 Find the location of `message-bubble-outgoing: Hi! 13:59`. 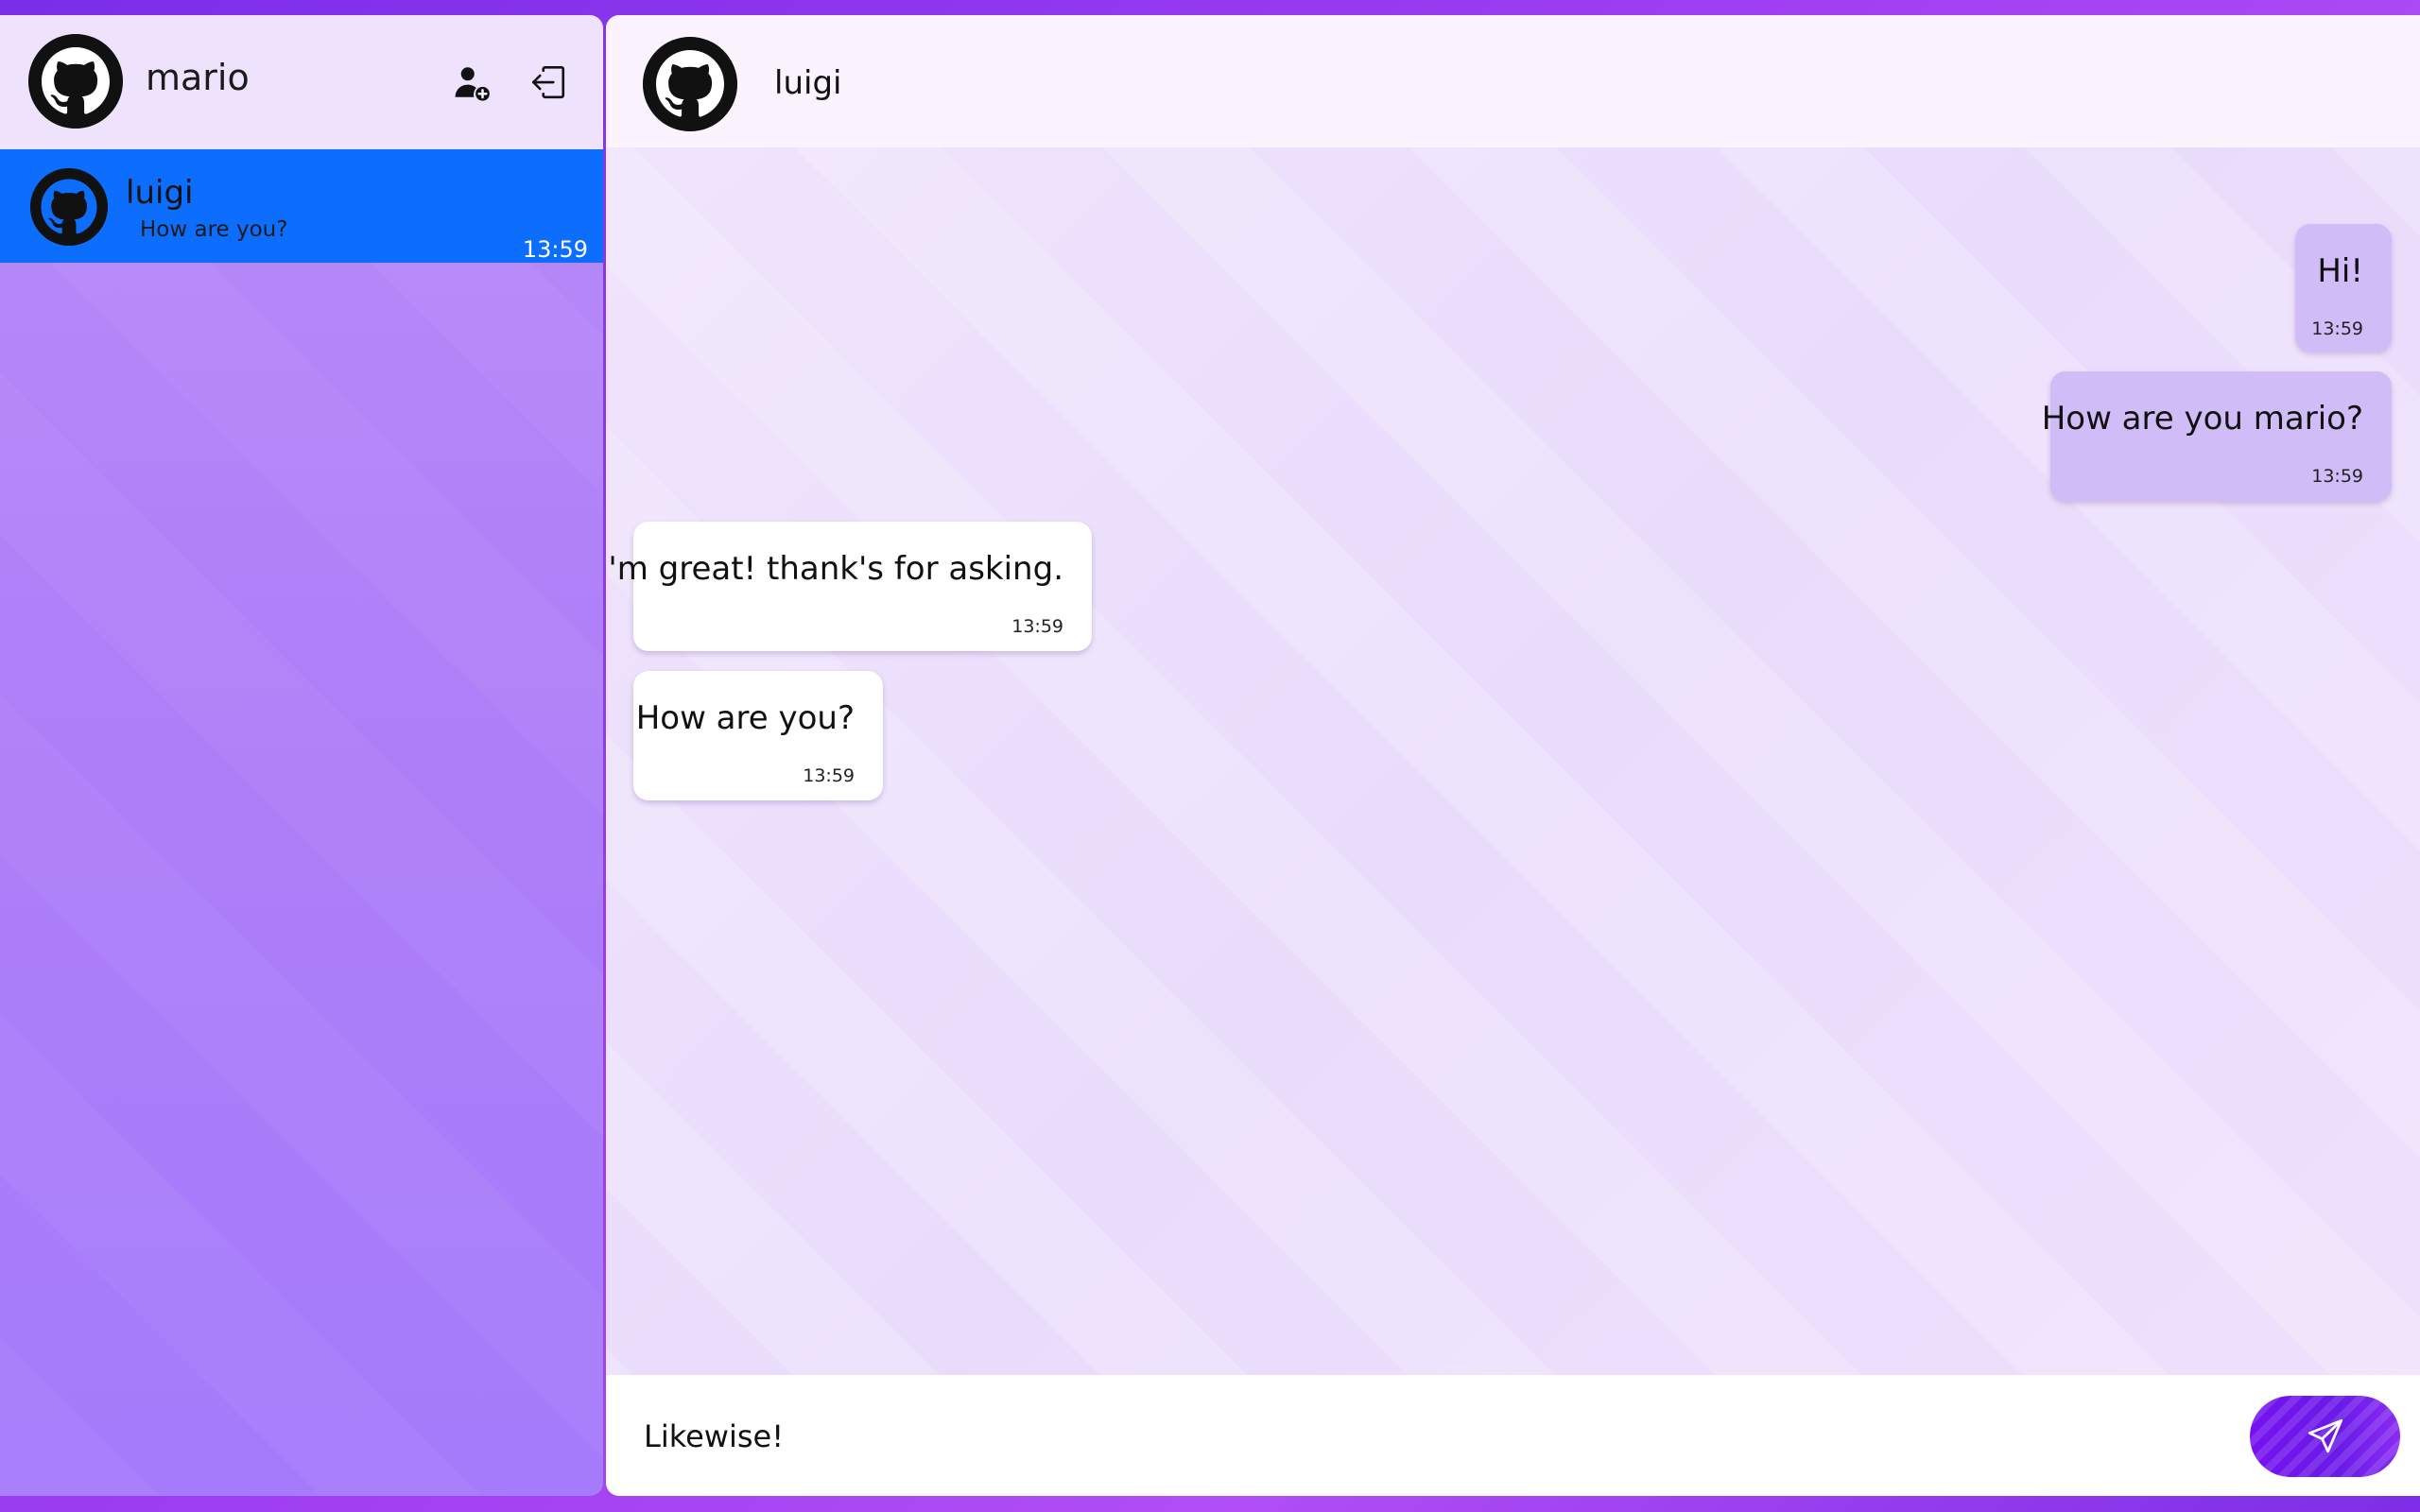

message-bubble-outgoing: Hi! 13:59 is located at coordinates (2343, 288).